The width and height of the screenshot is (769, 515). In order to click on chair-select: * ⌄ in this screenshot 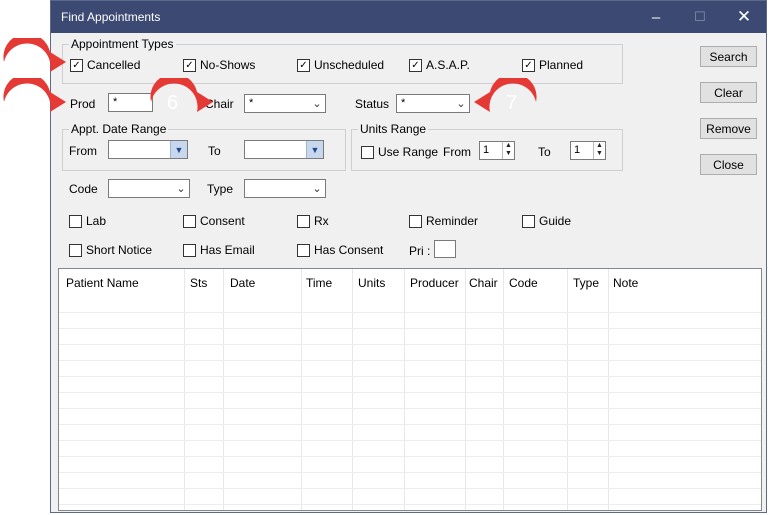, I will do `click(285, 103)`.